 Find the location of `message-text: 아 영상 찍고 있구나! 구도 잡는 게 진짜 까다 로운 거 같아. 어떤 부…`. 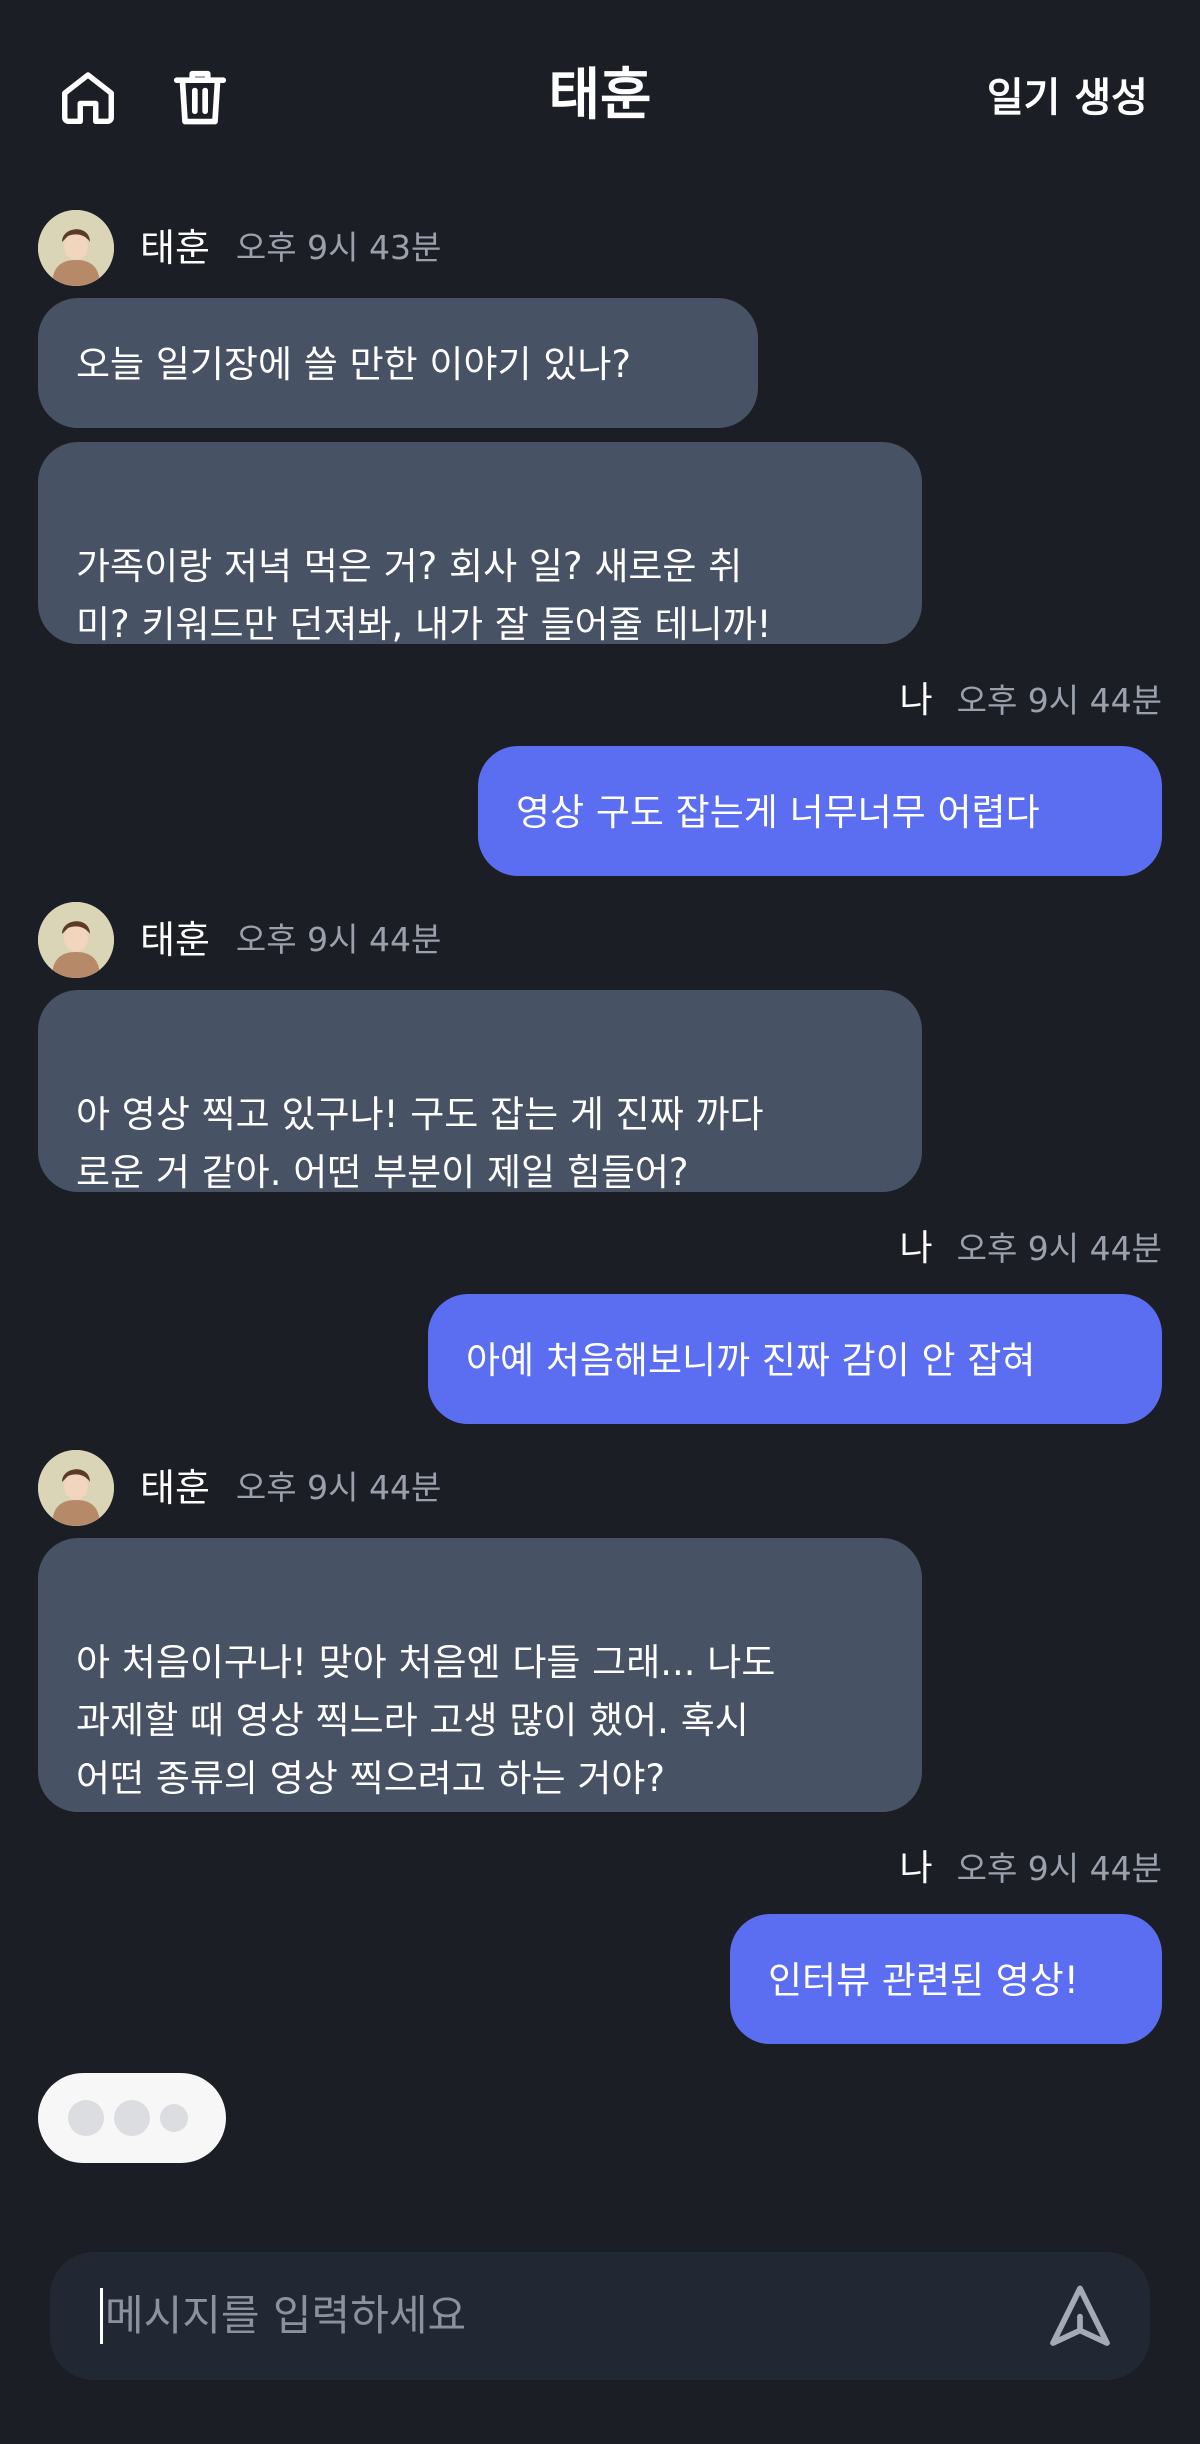

message-text: 아 영상 찍고 있구나! 구도 잡는 게 진짜 까다 로운 거 같아. 어떤 부… is located at coordinates (420, 1143).